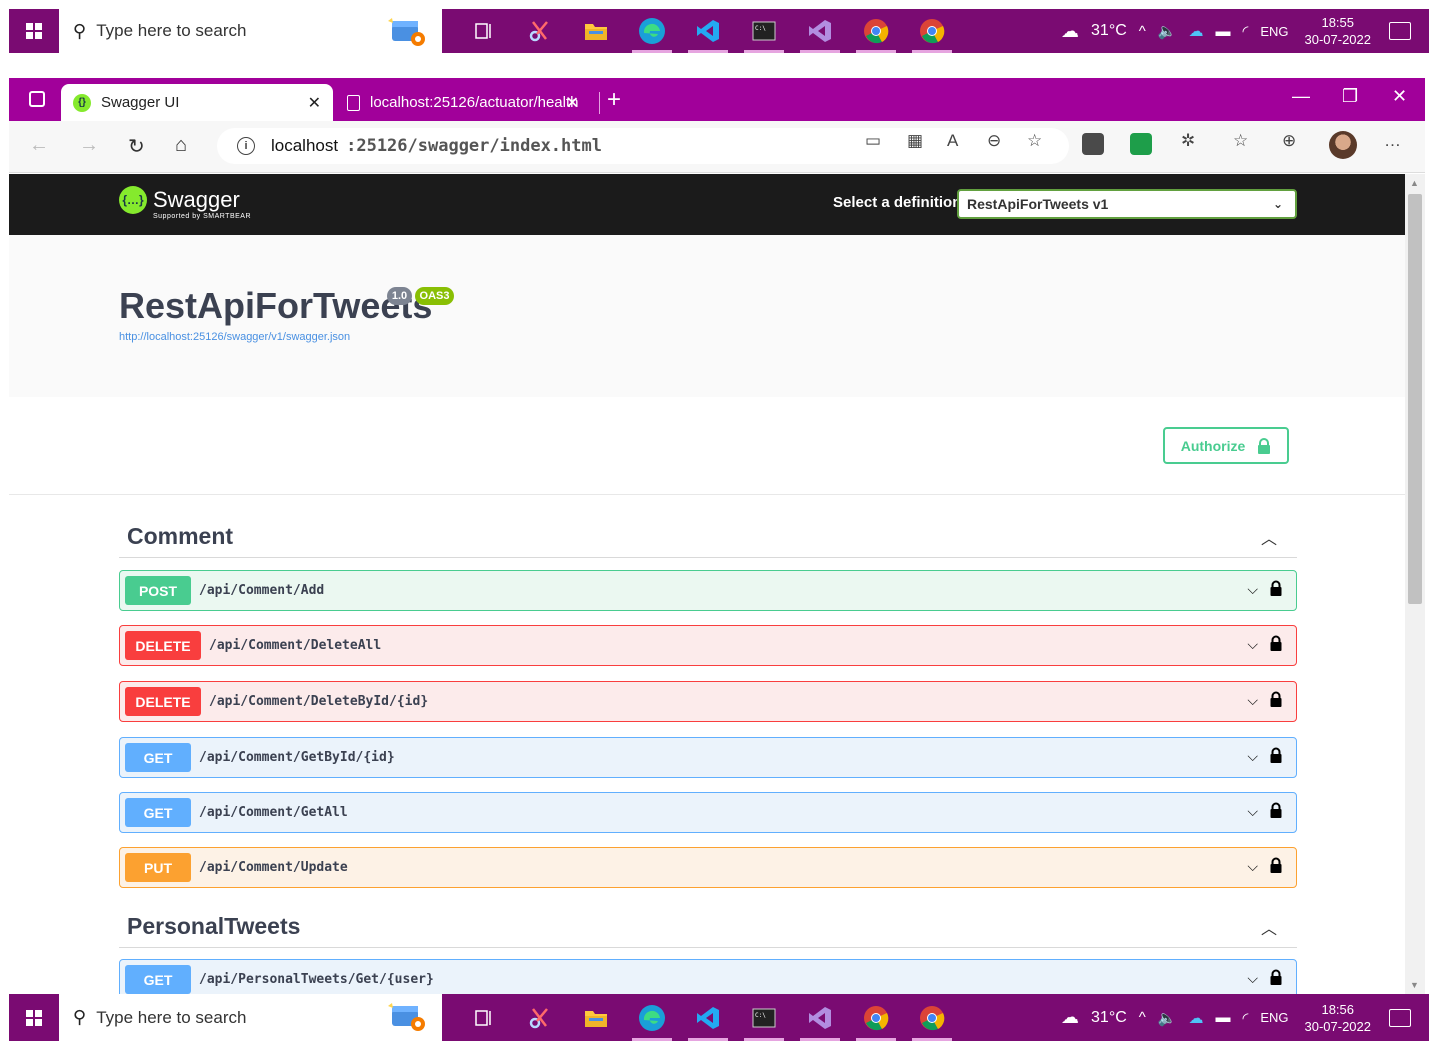 This screenshot has height=1041, width=1434. What do you see at coordinates (1226, 445) in the screenshot?
I see `authorize-button: Authorize` at bounding box center [1226, 445].